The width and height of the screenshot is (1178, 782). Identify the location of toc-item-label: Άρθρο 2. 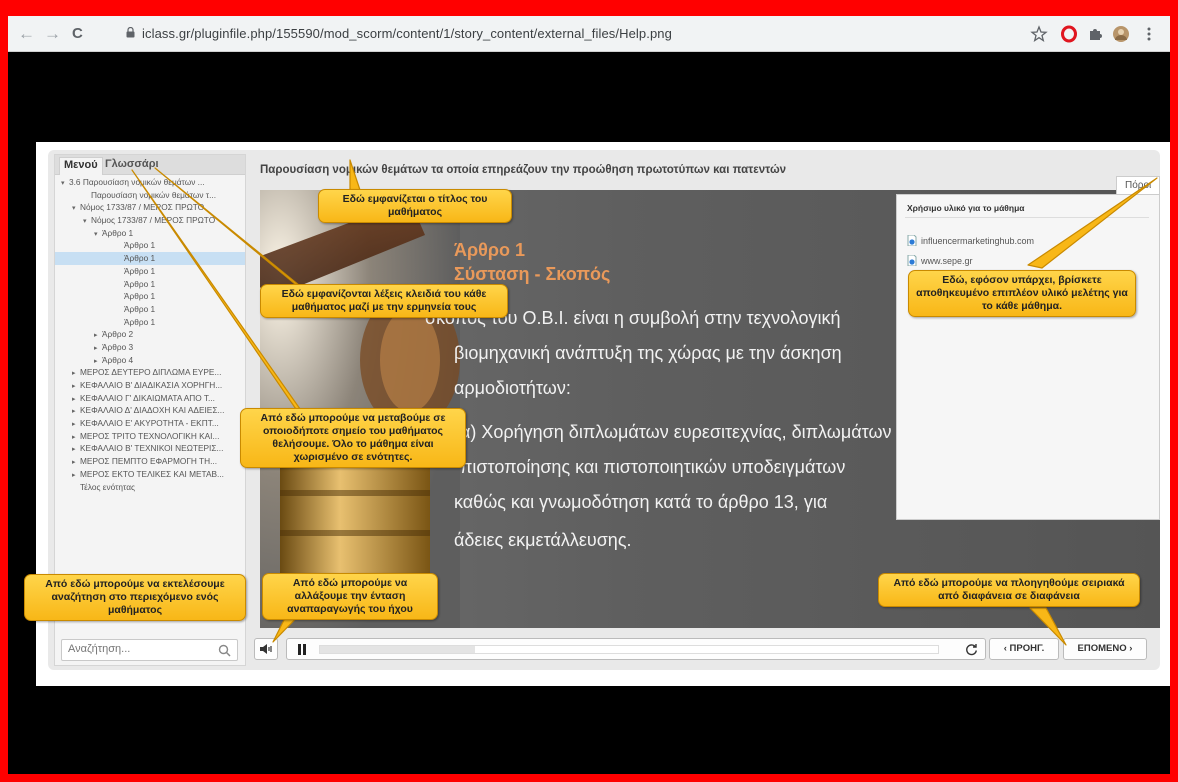
(118, 334).